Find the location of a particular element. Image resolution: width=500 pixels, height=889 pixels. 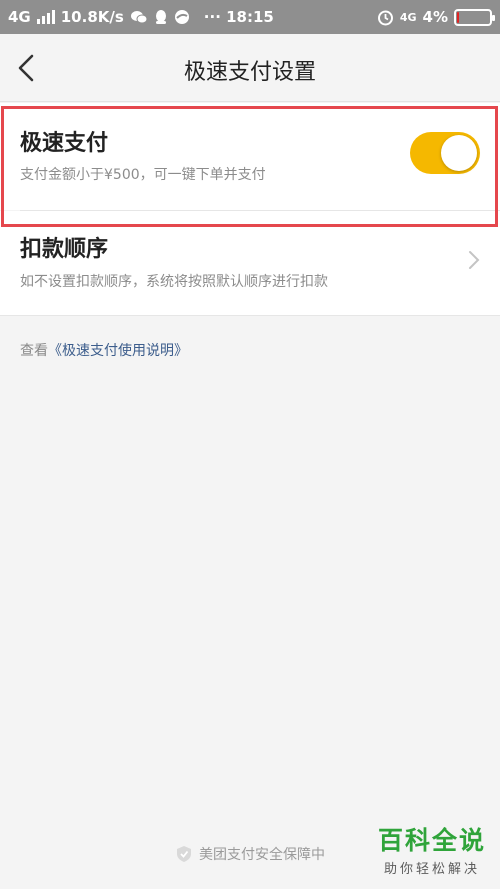

shield-icon is located at coordinates (184, 854).